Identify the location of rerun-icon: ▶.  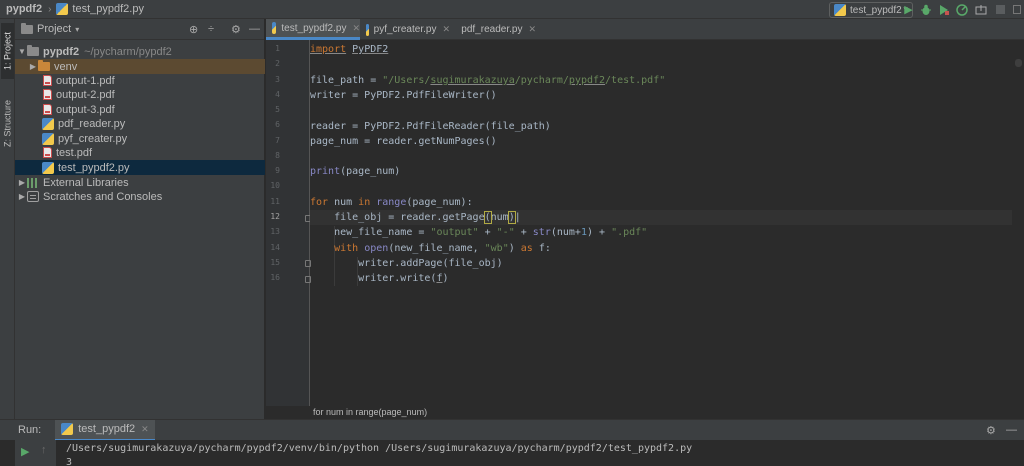
(25, 451).